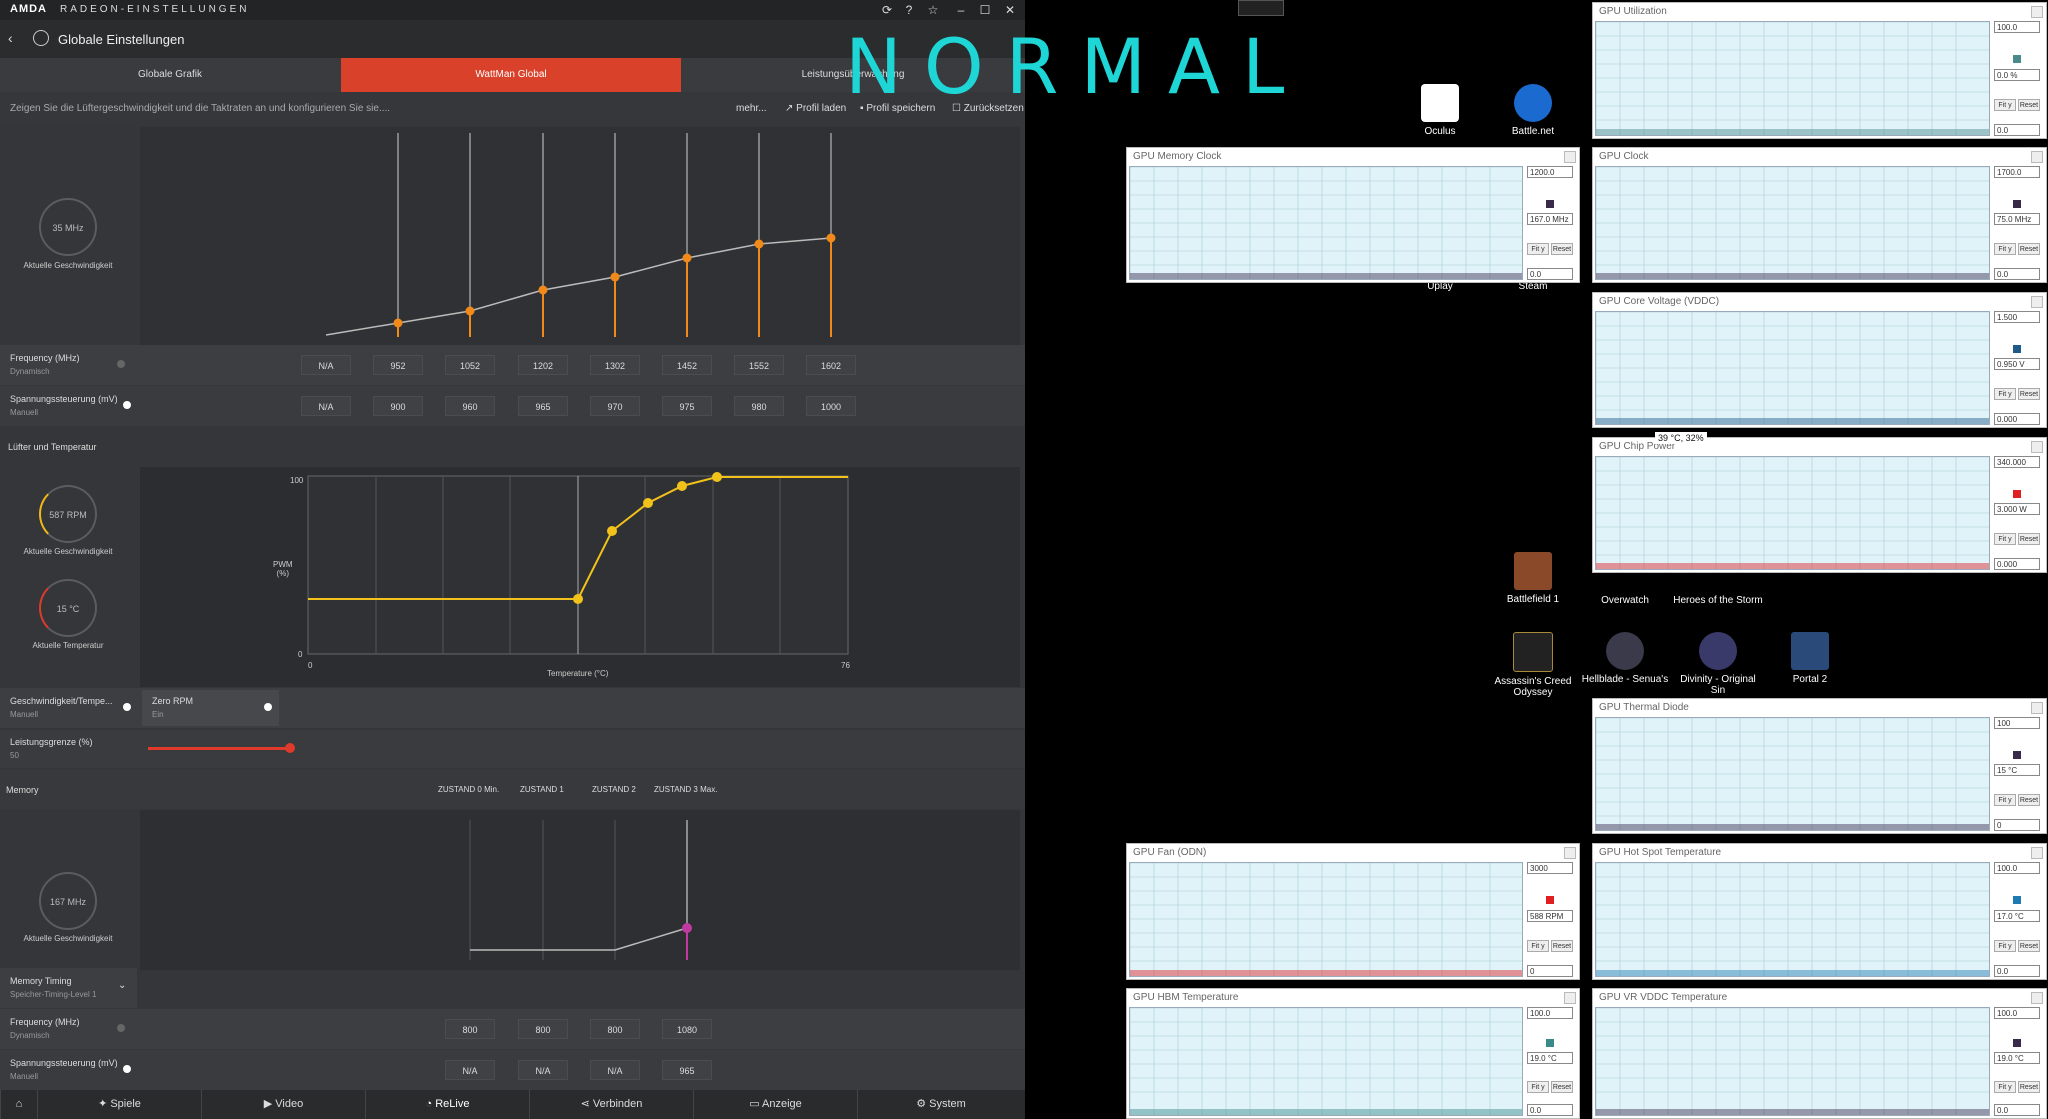 Image resolution: width=2048 pixels, height=1119 pixels. What do you see at coordinates (283, 1104) in the screenshot?
I see `nav-video: ▶ Video` at bounding box center [283, 1104].